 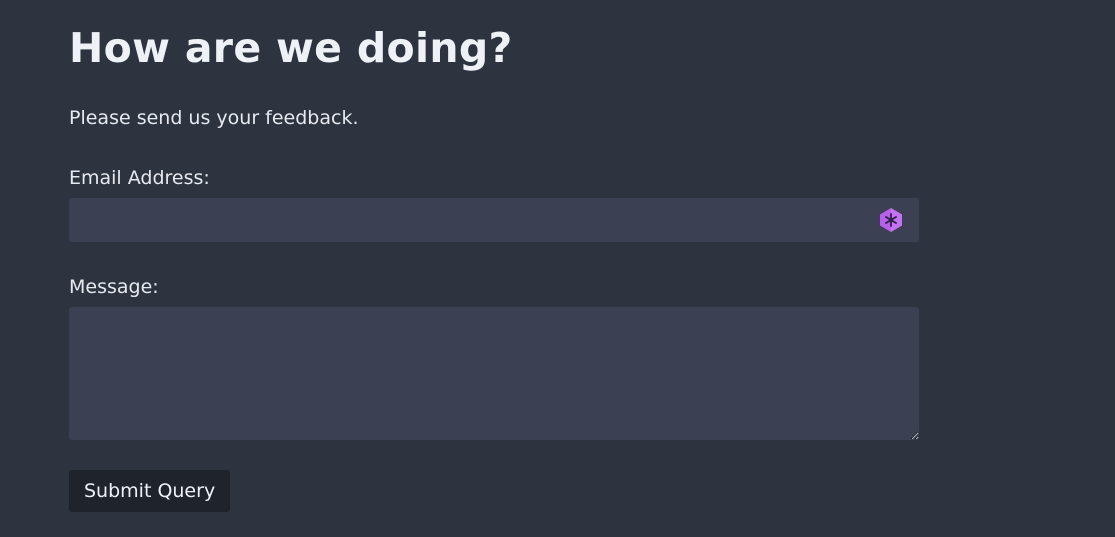 What do you see at coordinates (214, 118) in the screenshot?
I see `page-subtitle: Please send us your feedback.` at bounding box center [214, 118].